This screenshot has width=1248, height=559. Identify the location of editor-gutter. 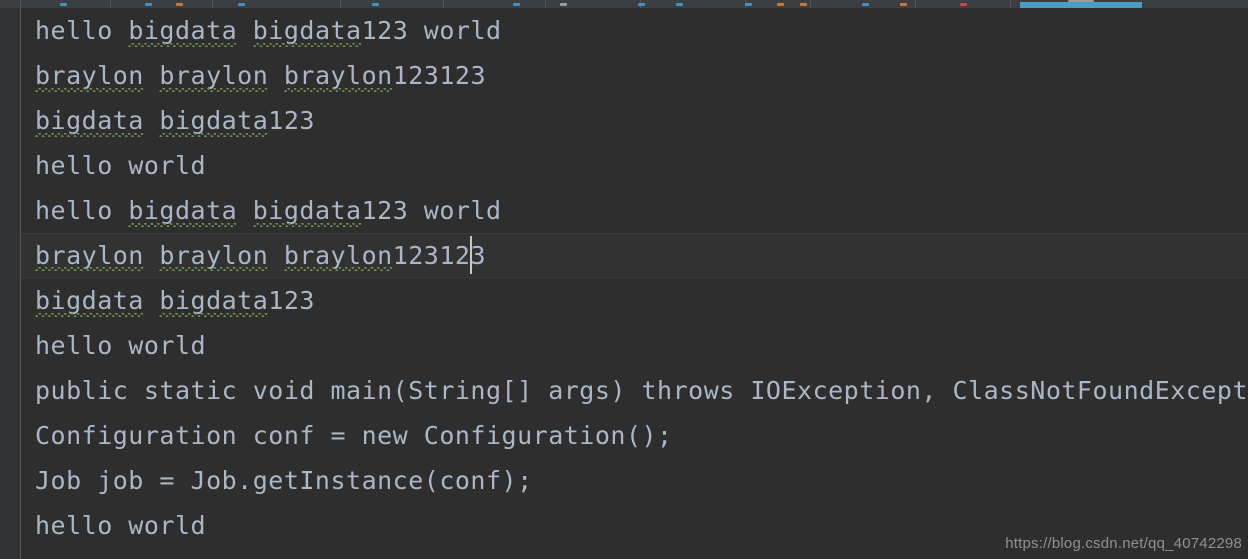
(10, 283).